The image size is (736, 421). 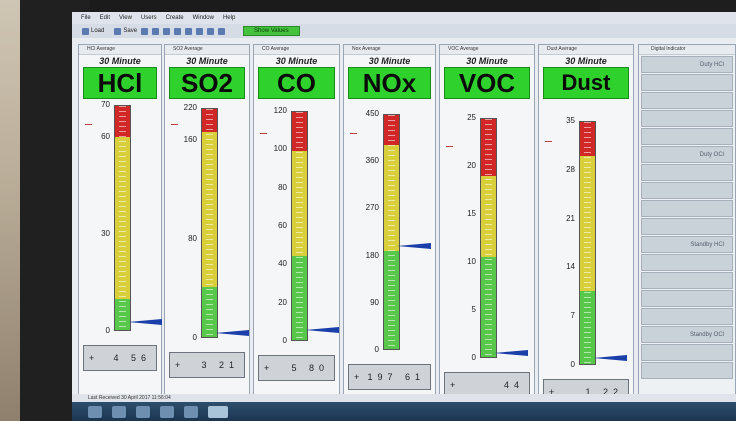 What do you see at coordinates (85, 31) in the screenshot?
I see `load-icon` at bounding box center [85, 31].